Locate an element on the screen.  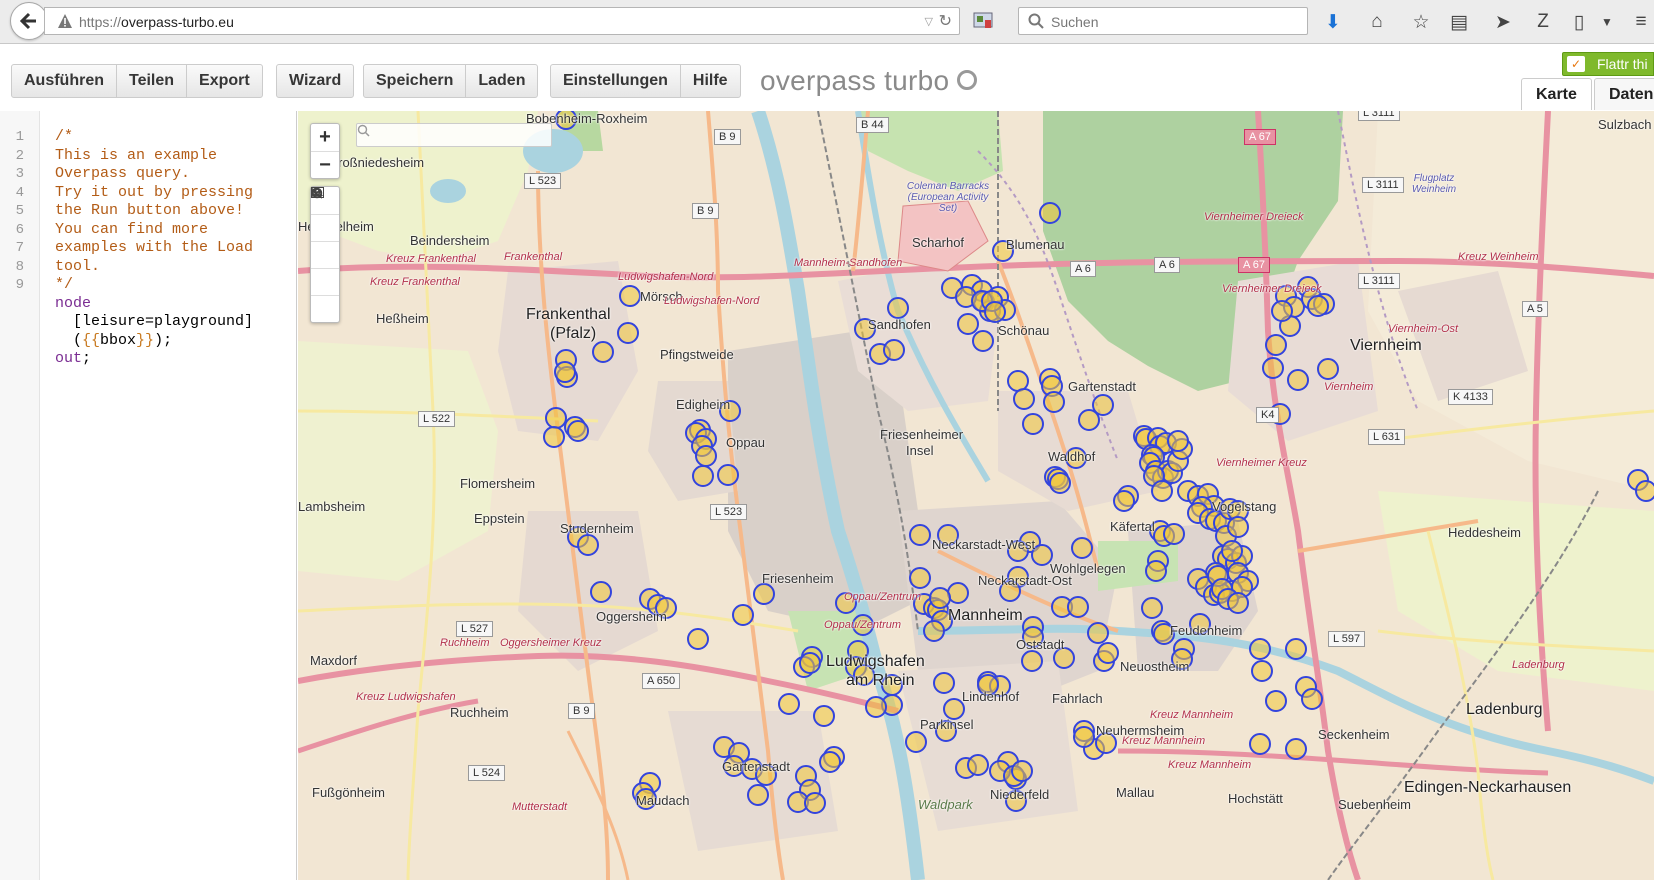
url-bar: https://overpass-turbo.eu ▽ ↻ is located at coordinates (502, 21).